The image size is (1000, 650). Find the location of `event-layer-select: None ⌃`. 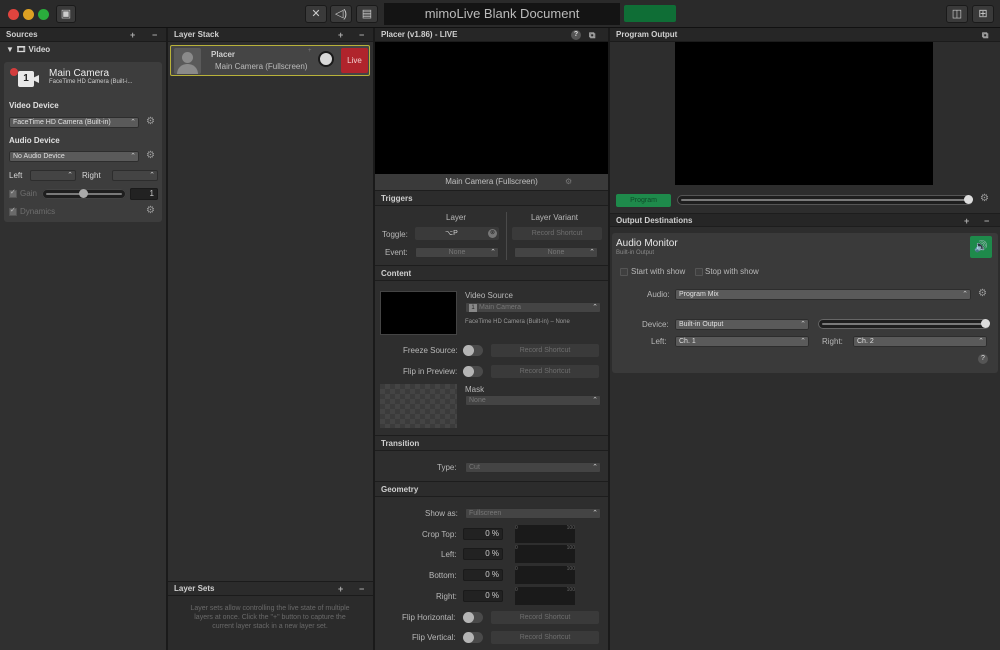

event-layer-select: None ⌃ is located at coordinates (457, 252).